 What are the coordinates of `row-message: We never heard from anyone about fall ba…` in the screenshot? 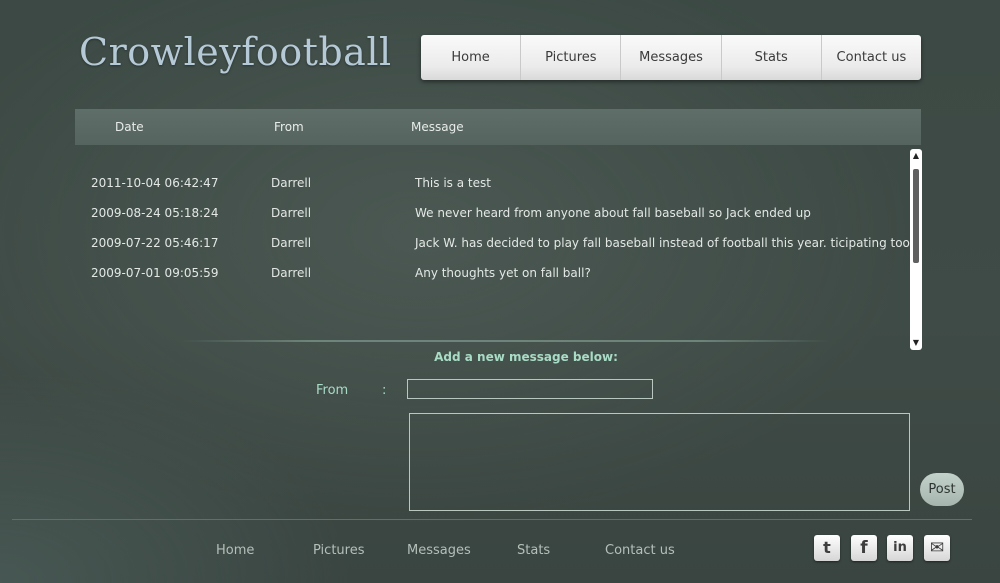 It's located at (613, 213).